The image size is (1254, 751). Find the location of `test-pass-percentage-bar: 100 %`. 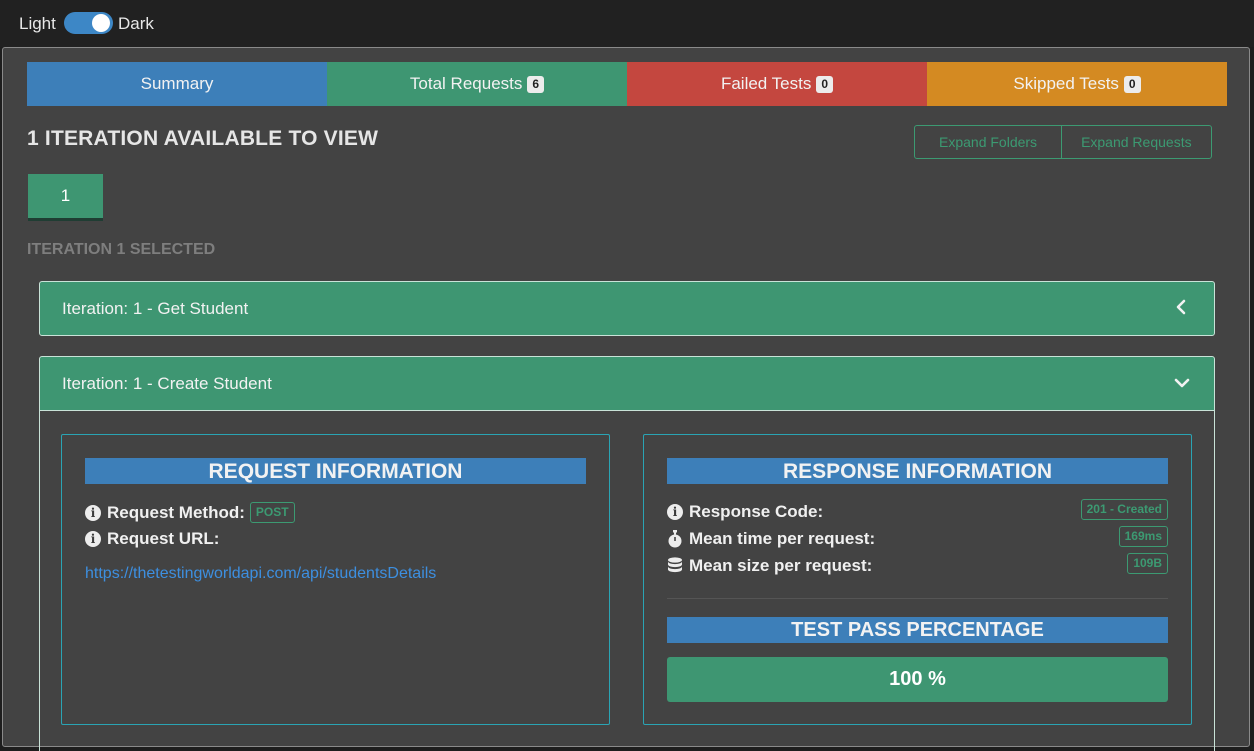

test-pass-percentage-bar: 100 % is located at coordinates (917, 679).